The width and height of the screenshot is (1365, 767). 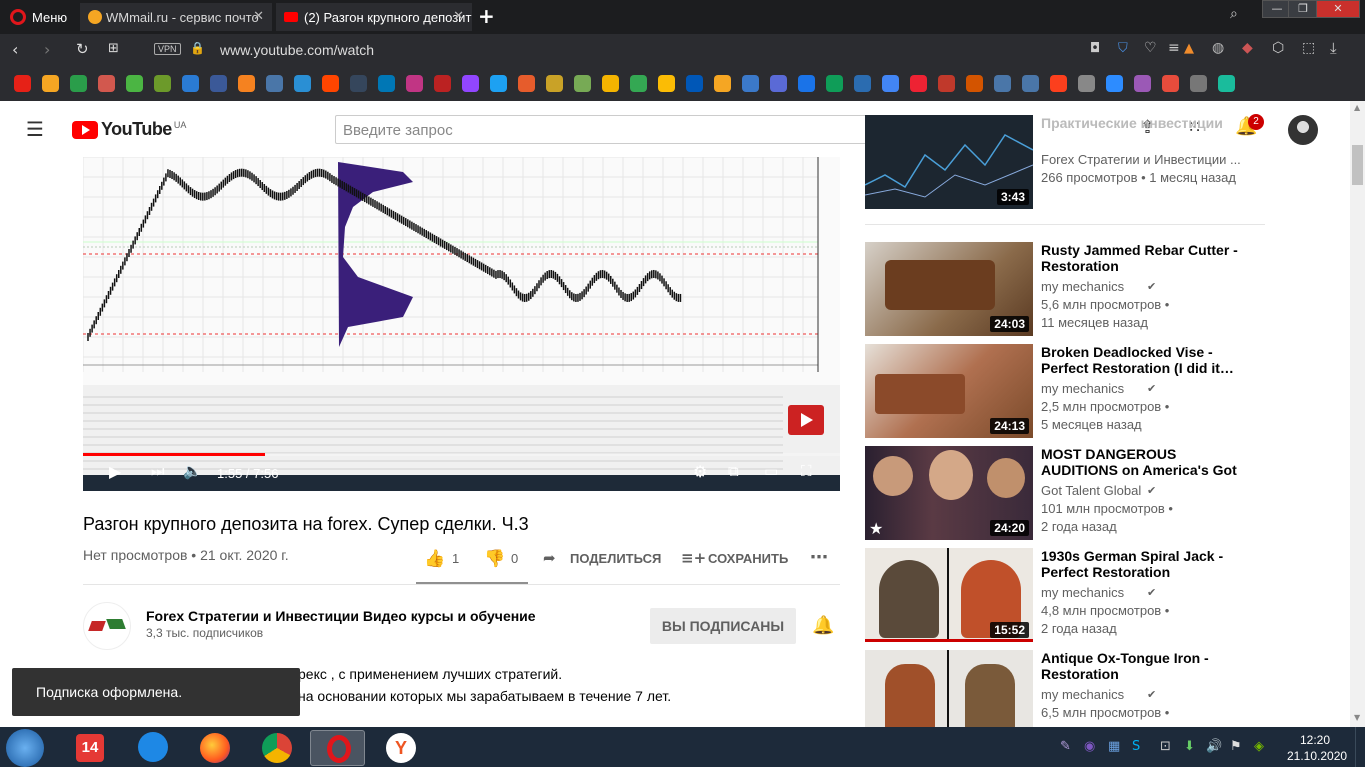 What do you see at coordinates (1357, 107) in the screenshot?
I see `scroll-up-icon: ▲` at bounding box center [1357, 107].